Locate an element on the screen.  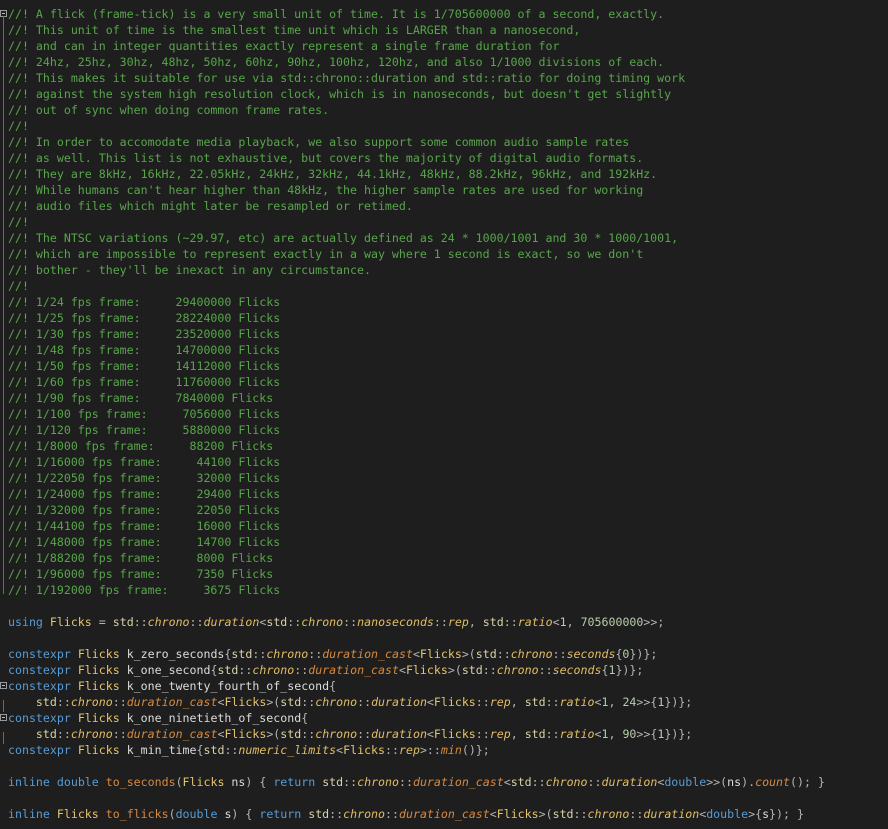
code-line: //! 1/192000 fps frame: 3675 Flicks is located at coordinates (444, 590).